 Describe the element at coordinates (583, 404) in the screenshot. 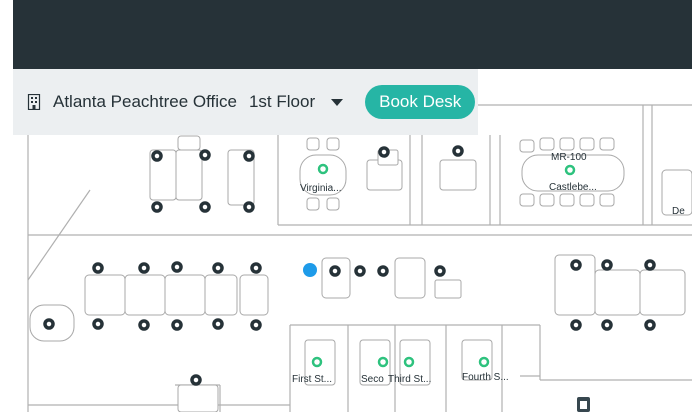

I see `elevator-icon` at that location.